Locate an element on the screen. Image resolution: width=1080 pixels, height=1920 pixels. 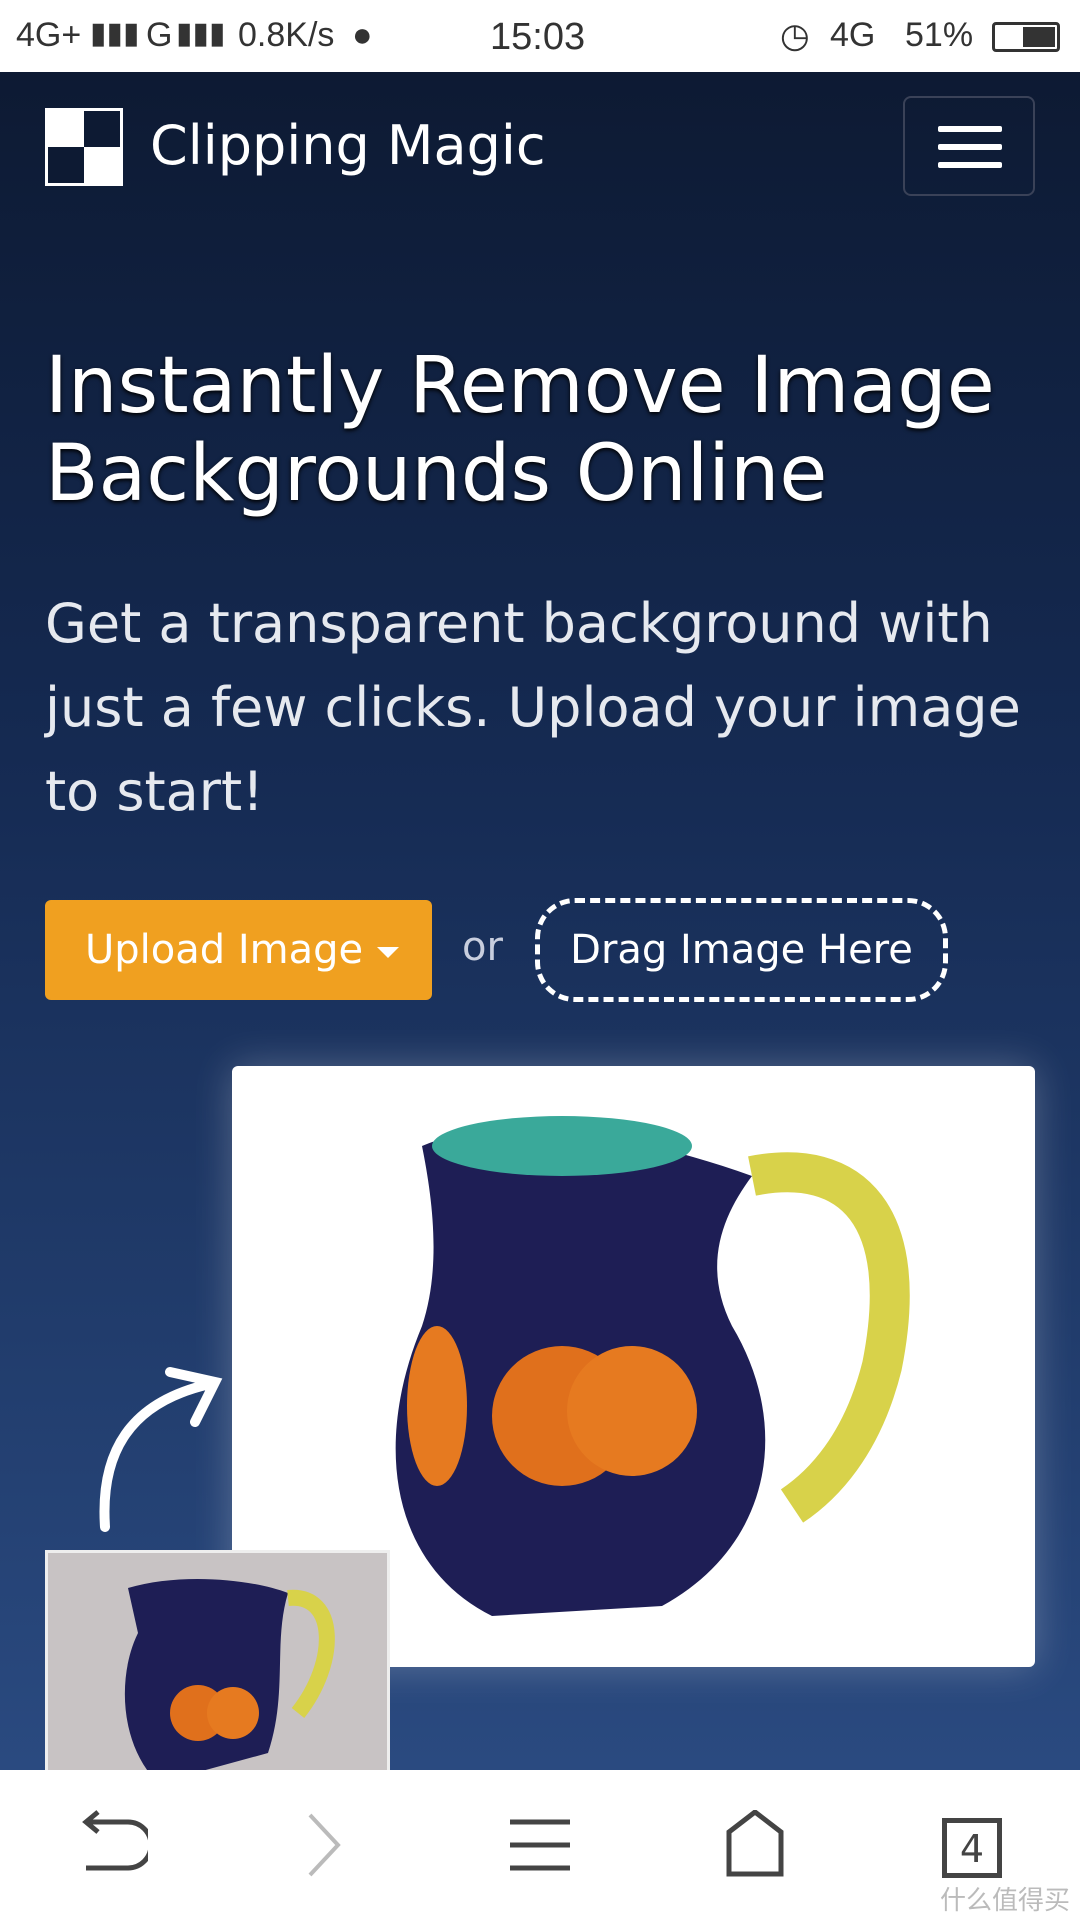
speed-label: 0.8K/s is located at coordinates (286, 35).